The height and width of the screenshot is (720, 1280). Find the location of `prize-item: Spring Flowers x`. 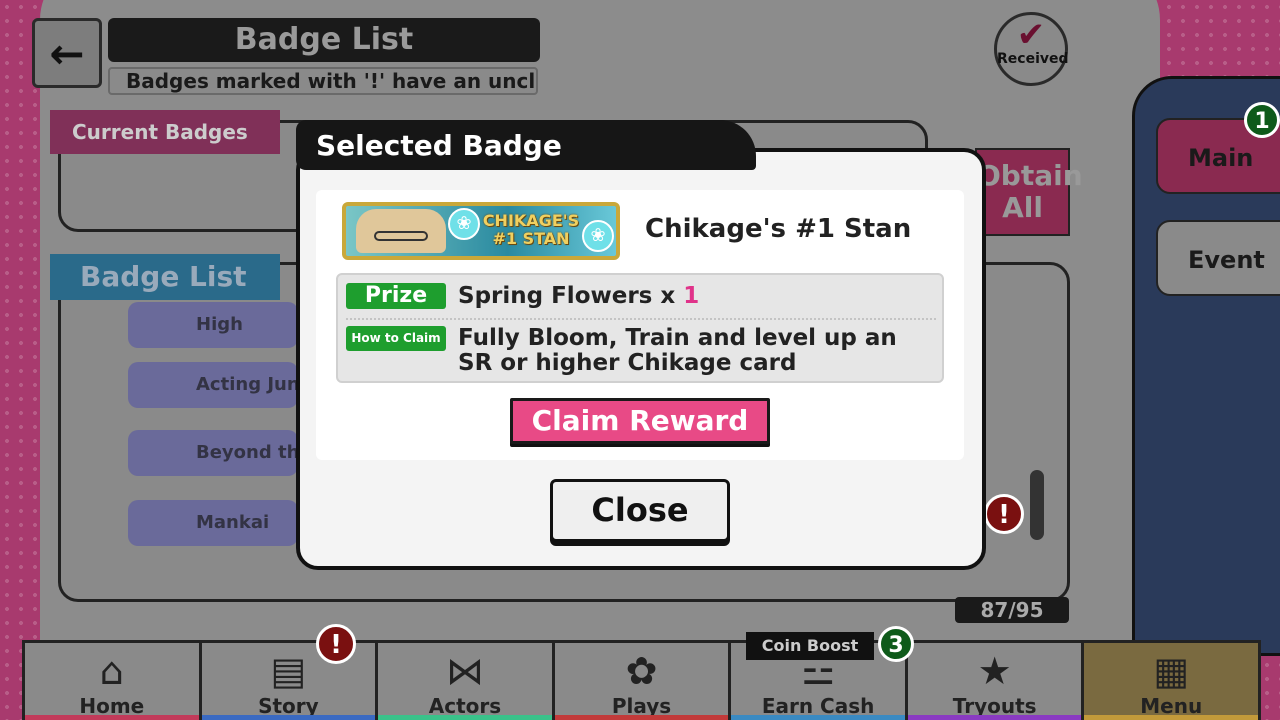

prize-item: Spring Flowers x is located at coordinates (571, 296).